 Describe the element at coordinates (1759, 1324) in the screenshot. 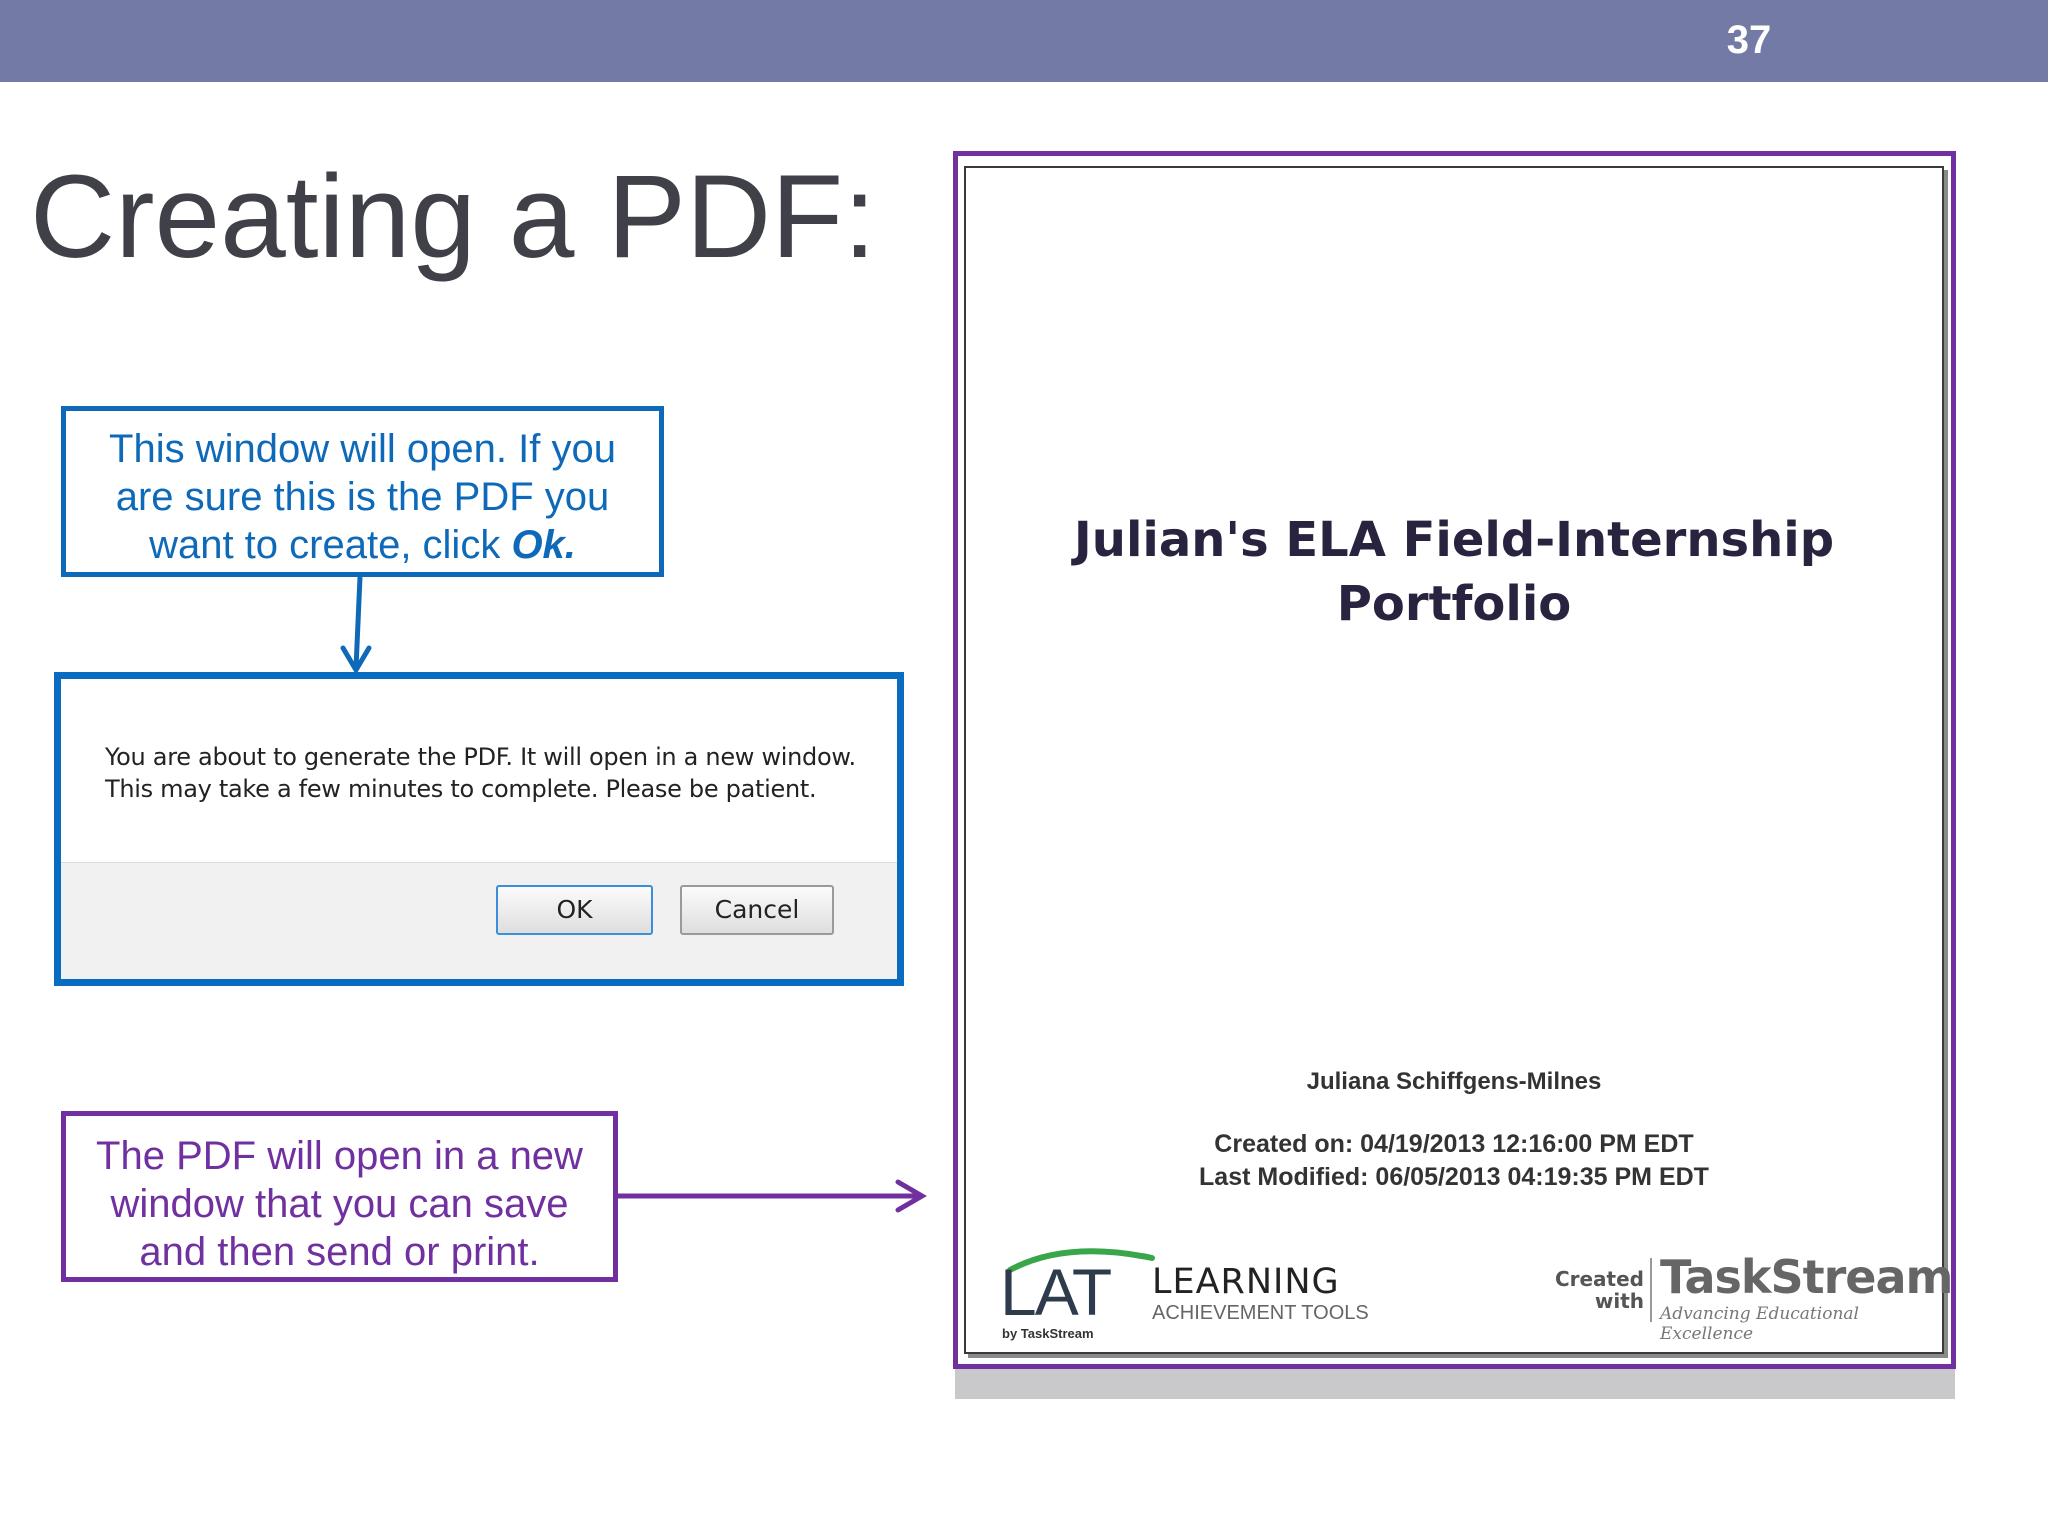

I see `taskstream-tagline: Advancing Educational Excellence` at that location.